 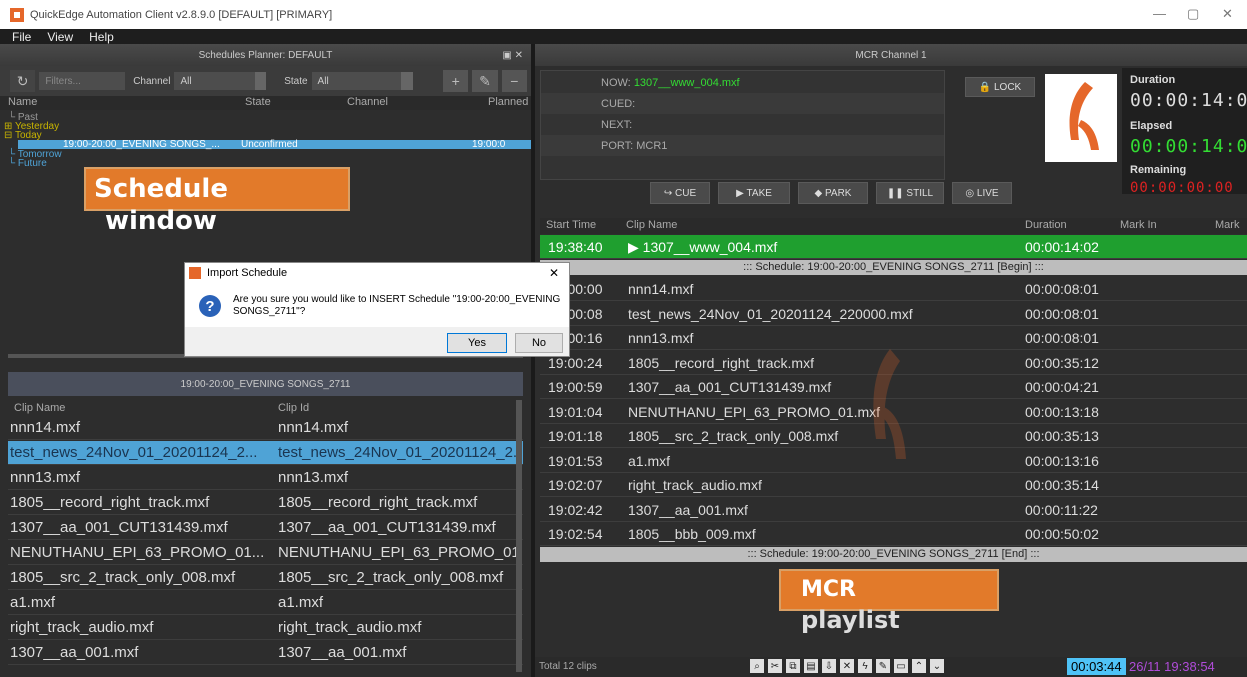 What do you see at coordinates (1138, 225) in the screenshot?
I see `col-mark-in: Mark In` at bounding box center [1138, 225].